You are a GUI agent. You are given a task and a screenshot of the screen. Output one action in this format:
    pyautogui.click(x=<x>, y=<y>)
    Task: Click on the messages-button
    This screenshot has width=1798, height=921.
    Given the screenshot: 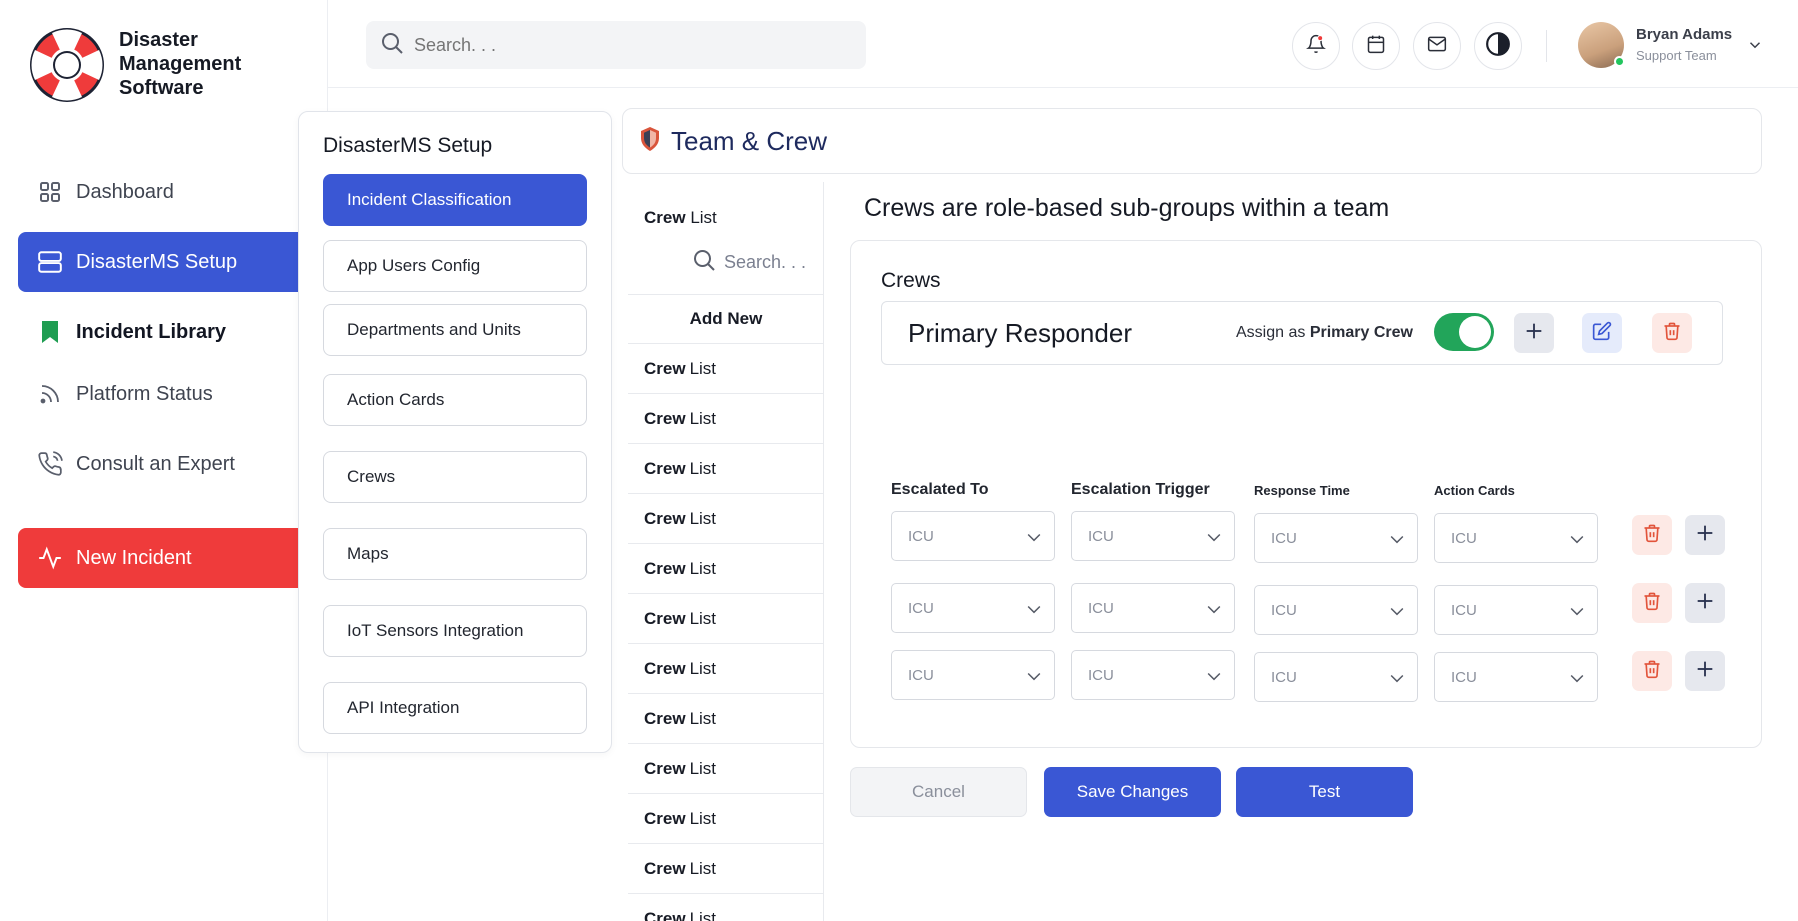 What is the action you would take?
    pyautogui.click(x=1437, y=46)
    